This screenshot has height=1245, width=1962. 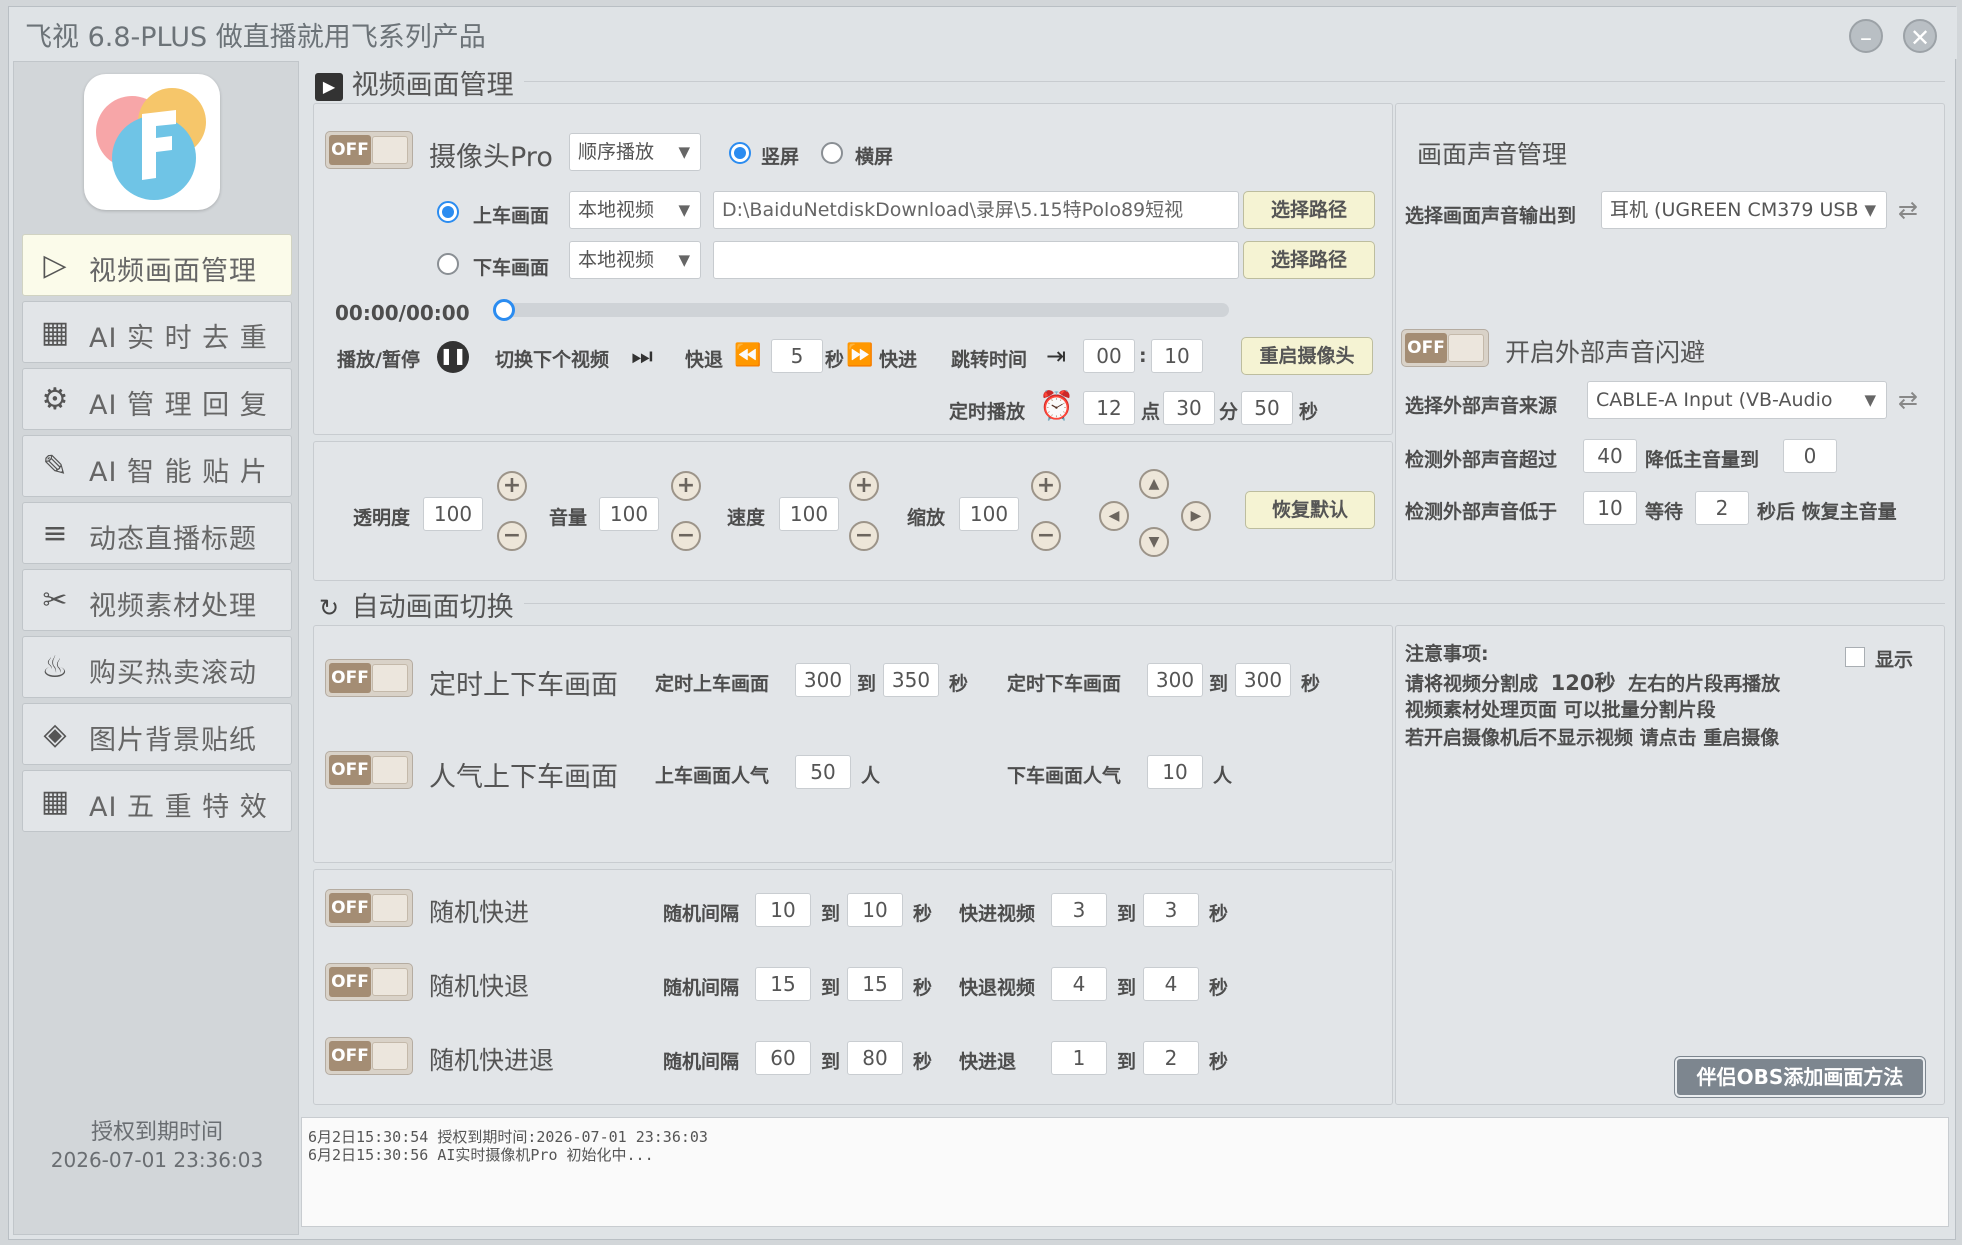 I want to click on detect-over-input: 40, so click(x=1610, y=456).